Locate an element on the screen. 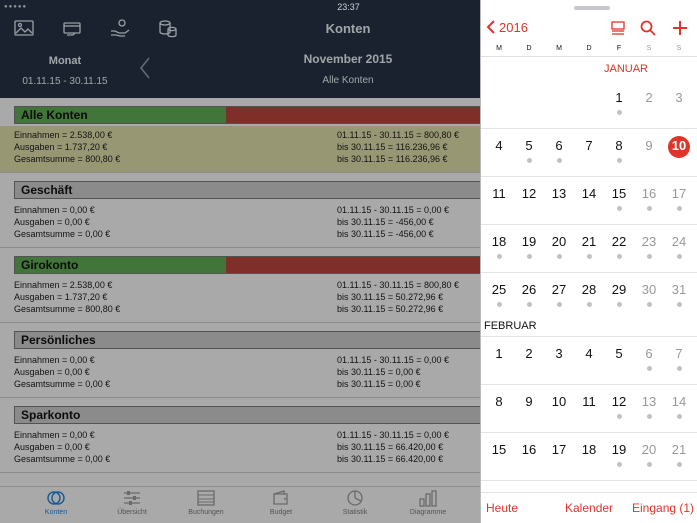  status-time: 23:37 is located at coordinates (348, 7).